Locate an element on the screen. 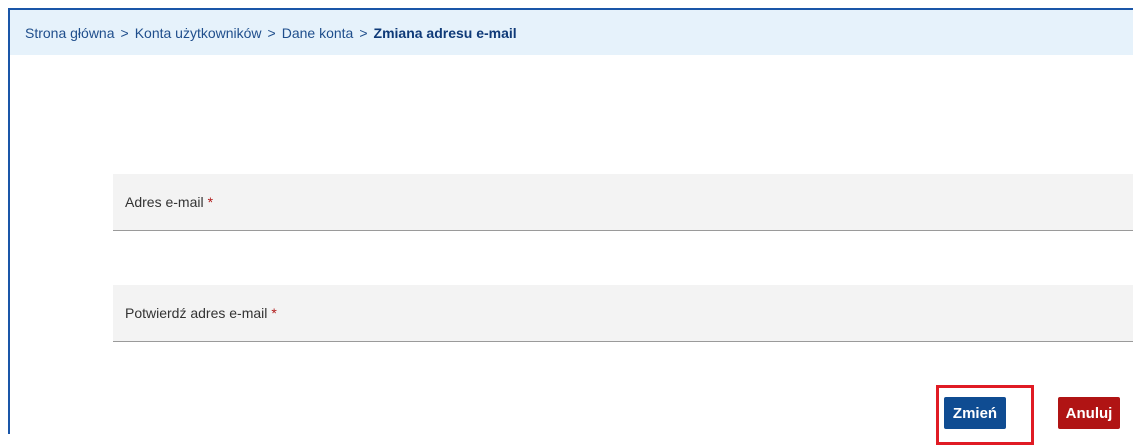  breadcrumb-user-accounts: Konta użytkowników is located at coordinates (198, 33).